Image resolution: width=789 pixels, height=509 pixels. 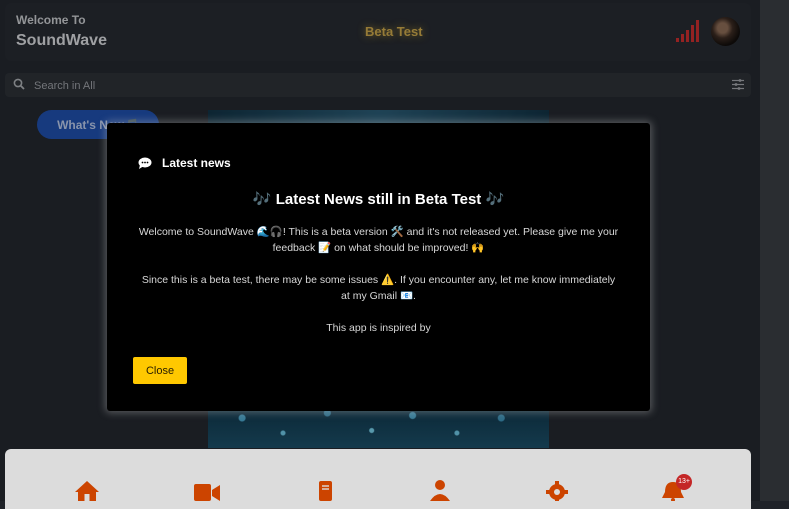 I want to click on bottom-nav: 13+, so click(x=378, y=479).